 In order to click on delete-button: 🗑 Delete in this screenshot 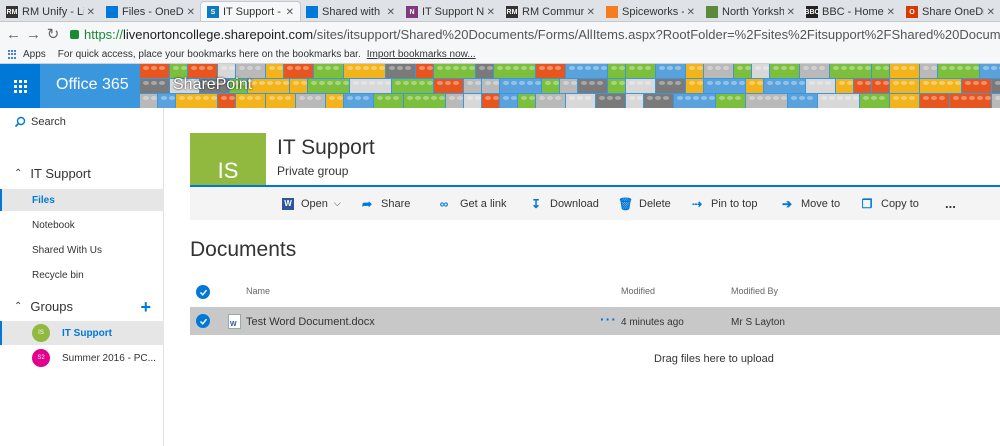, I will do `click(644, 203)`.